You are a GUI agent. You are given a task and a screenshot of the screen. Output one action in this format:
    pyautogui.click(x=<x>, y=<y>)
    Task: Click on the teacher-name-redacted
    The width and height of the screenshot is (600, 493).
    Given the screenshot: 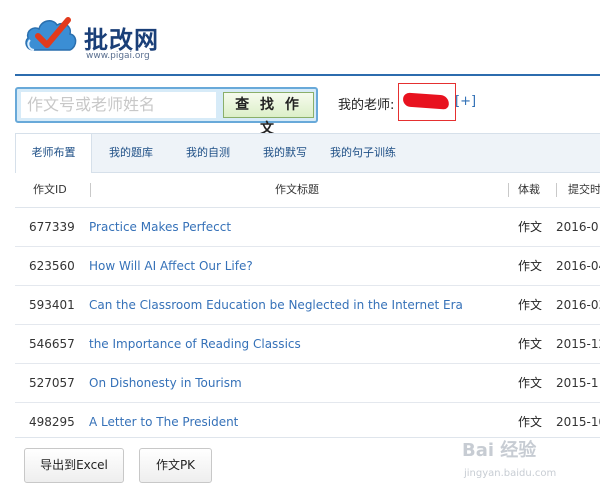 What is the action you would take?
    pyautogui.click(x=427, y=102)
    